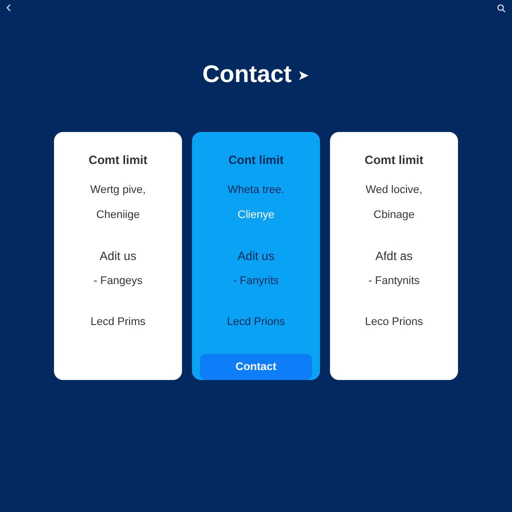 The image size is (512, 512). I want to click on page-title: Contact, so click(247, 75).